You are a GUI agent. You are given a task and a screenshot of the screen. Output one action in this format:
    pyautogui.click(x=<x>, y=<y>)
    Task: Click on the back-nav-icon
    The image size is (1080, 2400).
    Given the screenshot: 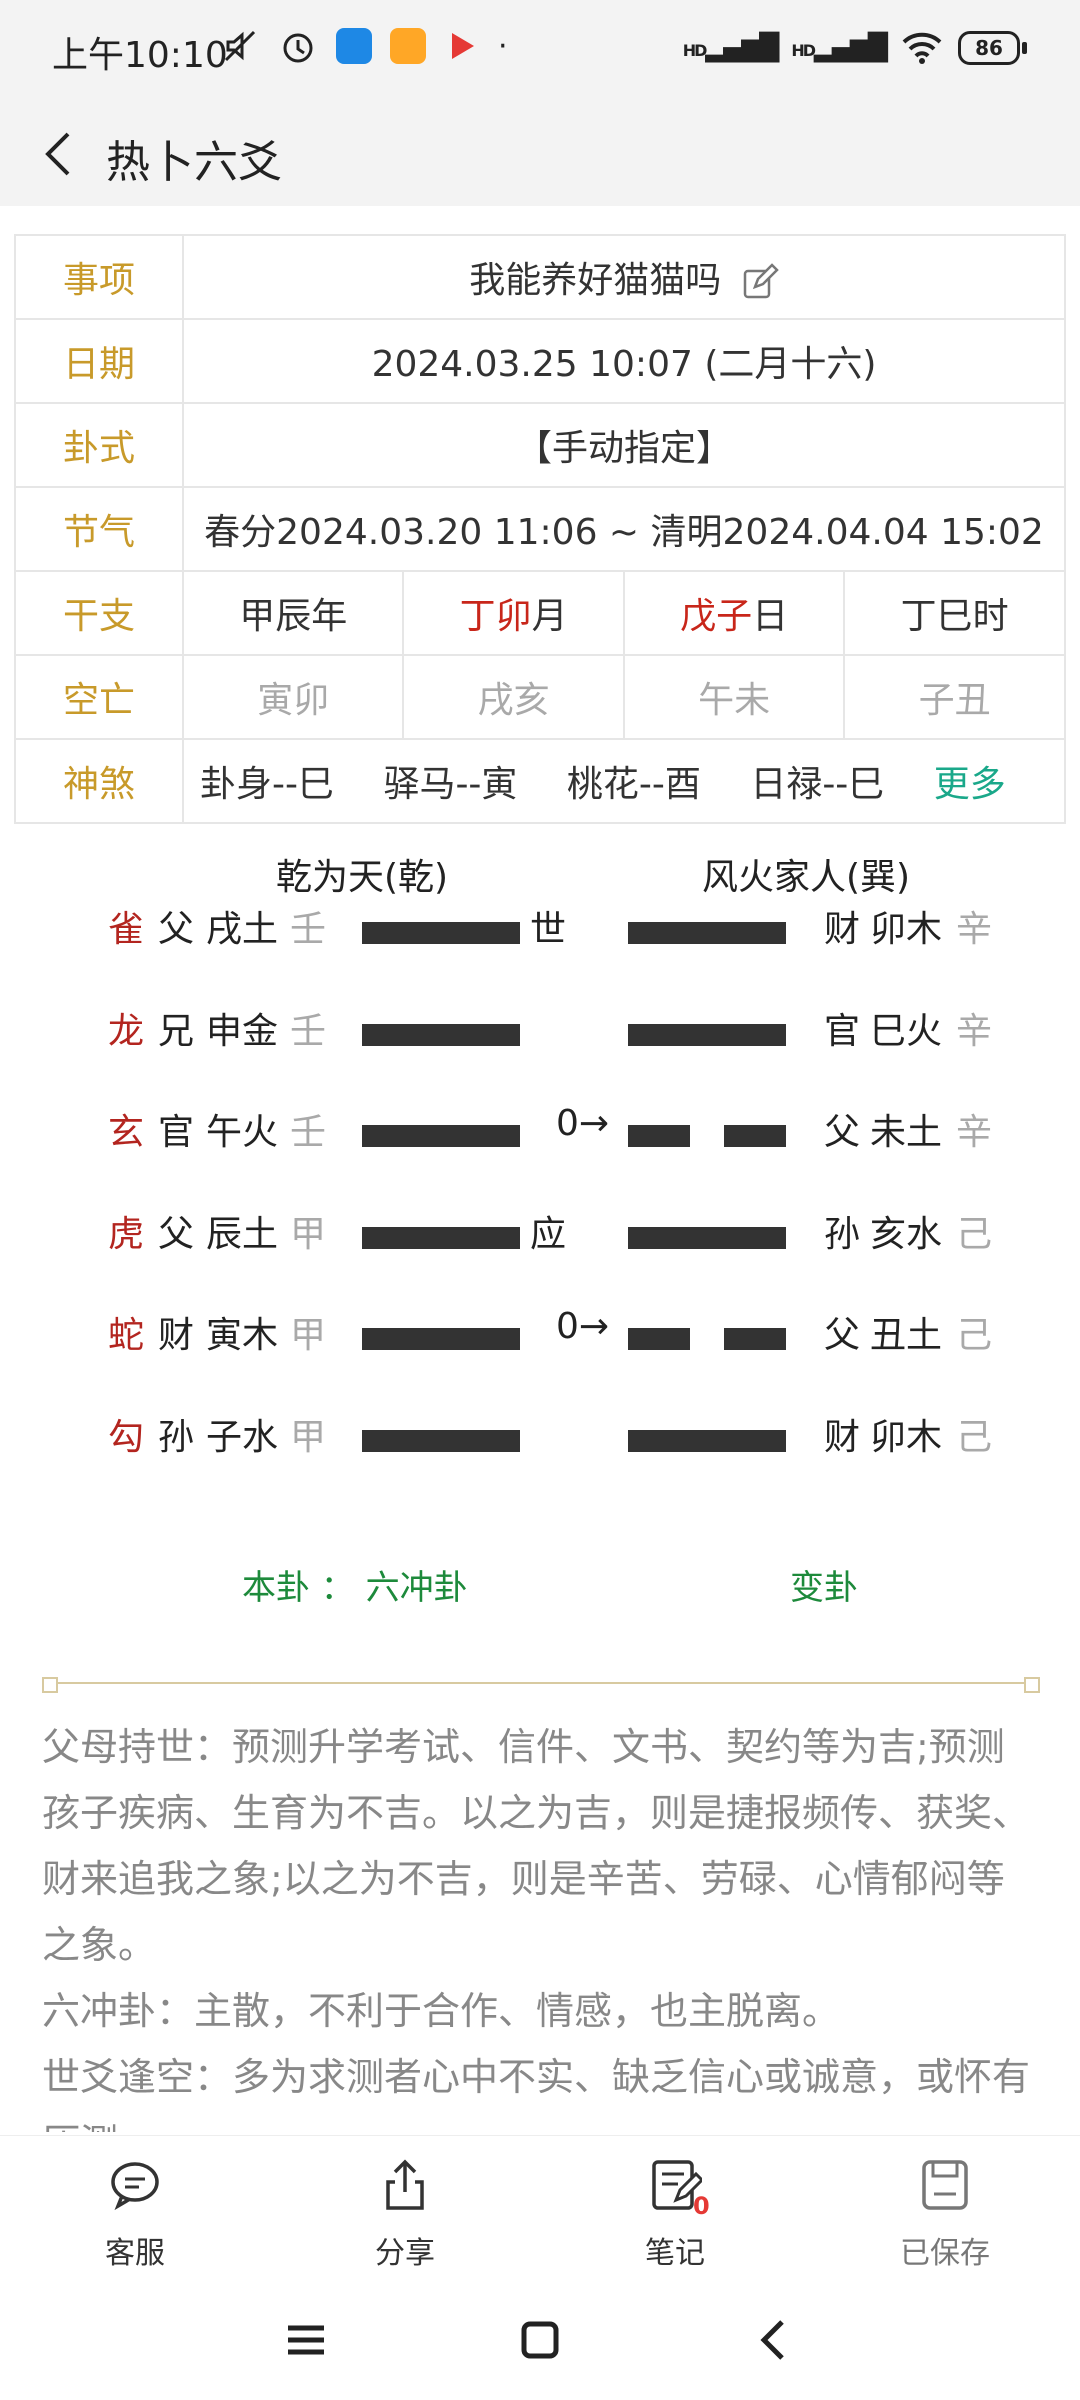 What is the action you would take?
    pyautogui.click(x=774, y=2340)
    